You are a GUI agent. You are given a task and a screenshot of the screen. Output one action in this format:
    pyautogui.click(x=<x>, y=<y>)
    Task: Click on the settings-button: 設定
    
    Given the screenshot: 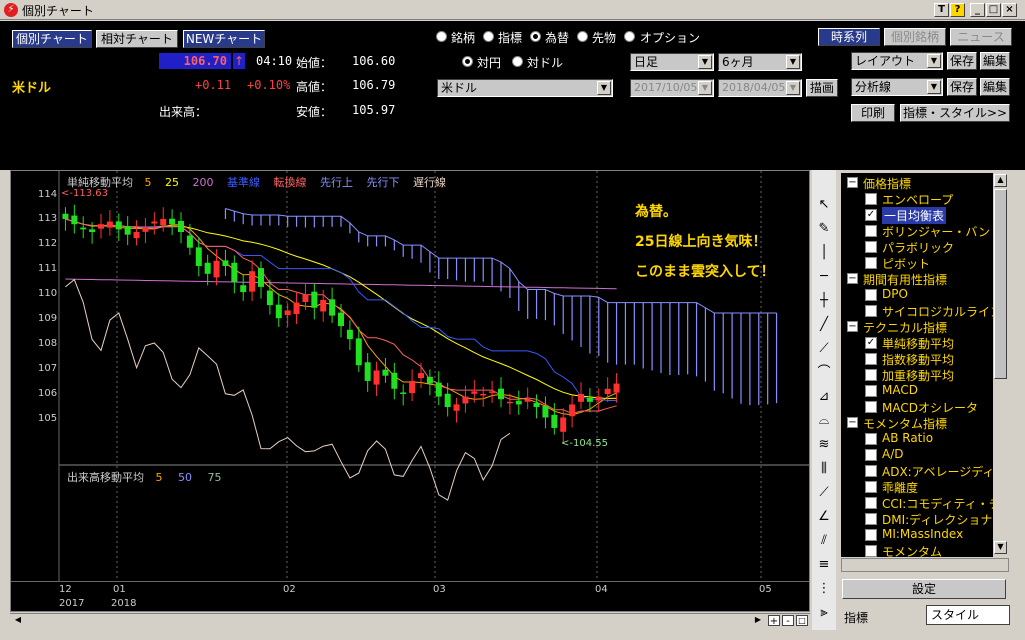 What is the action you would take?
    pyautogui.click(x=924, y=589)
    